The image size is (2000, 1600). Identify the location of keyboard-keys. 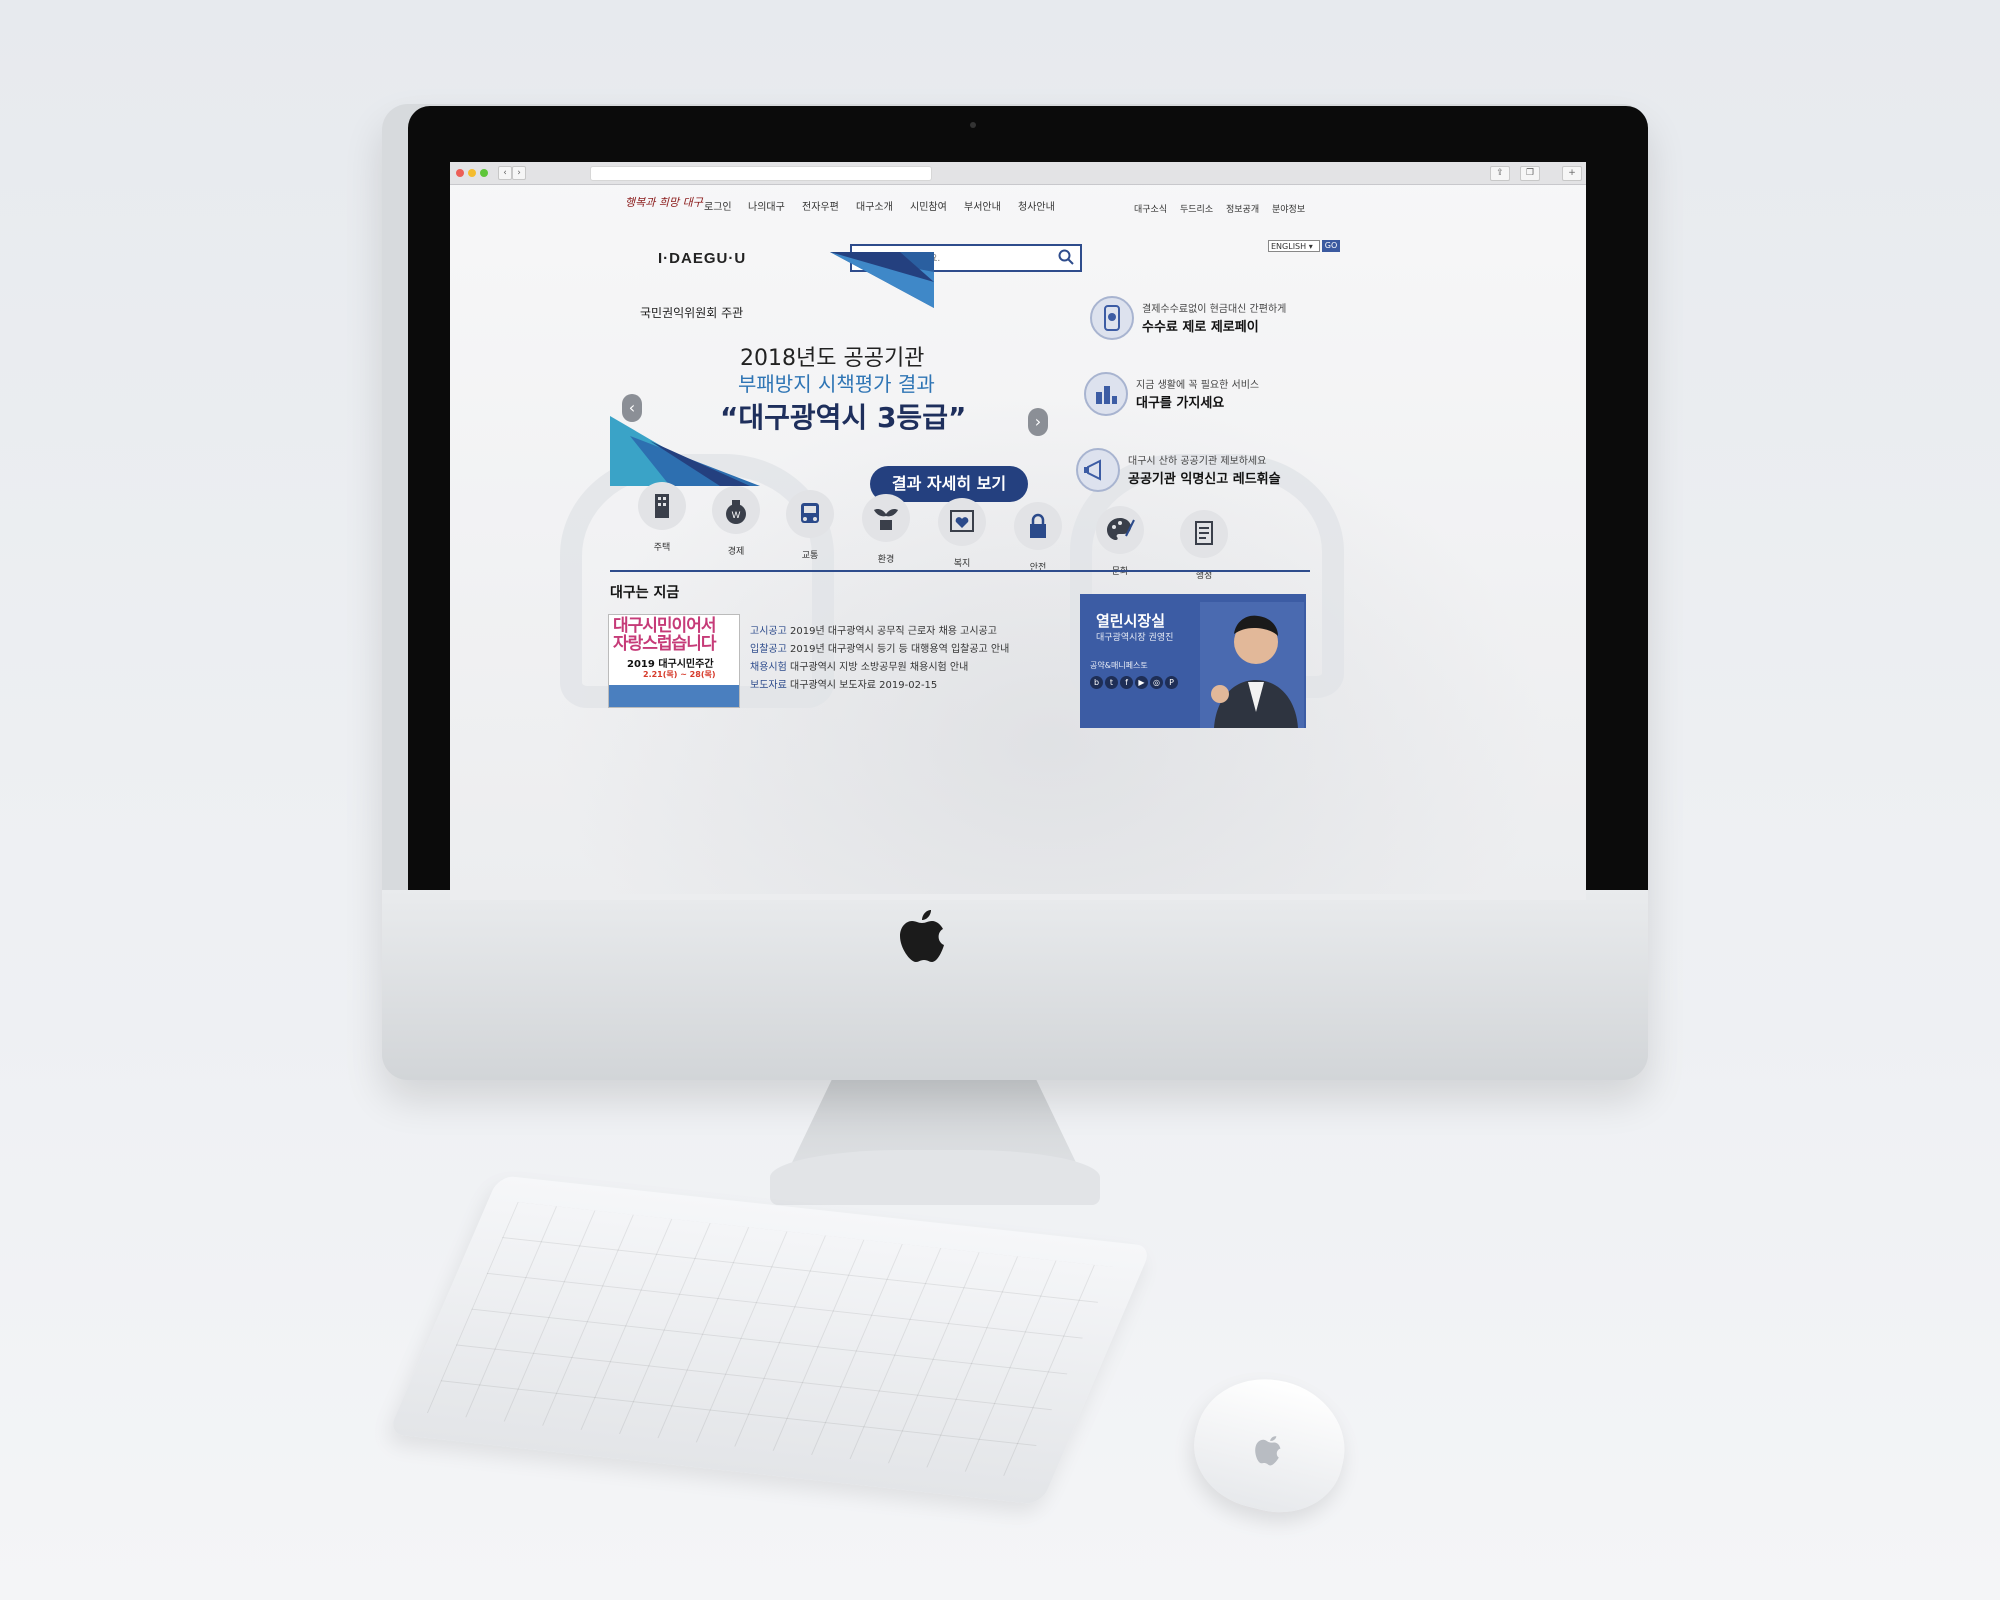
(770, 1340).